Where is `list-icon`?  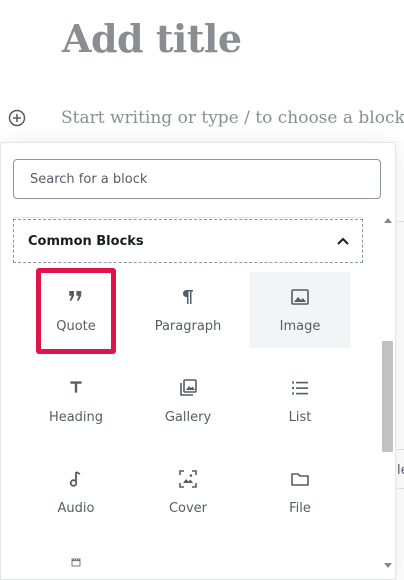
list-icon is located at coordinates (300, 387).